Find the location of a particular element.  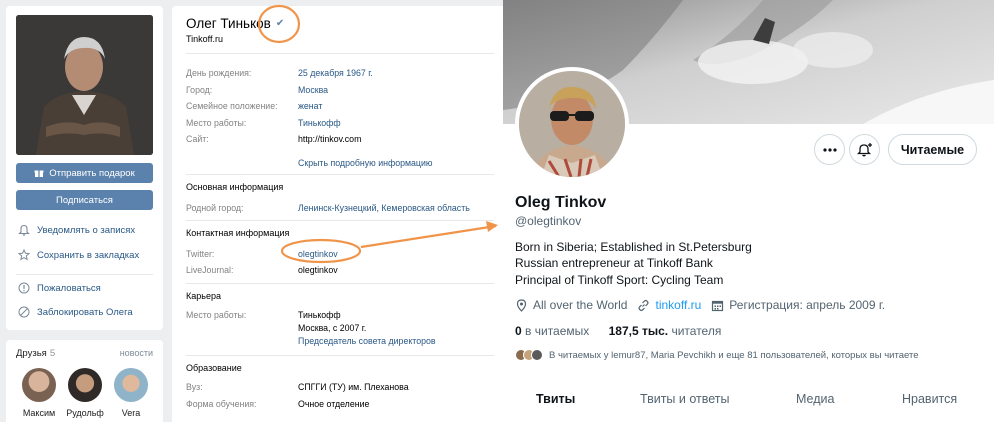

followers-link: 187,5 тыс. читателя is located at coordinates (665, 331).